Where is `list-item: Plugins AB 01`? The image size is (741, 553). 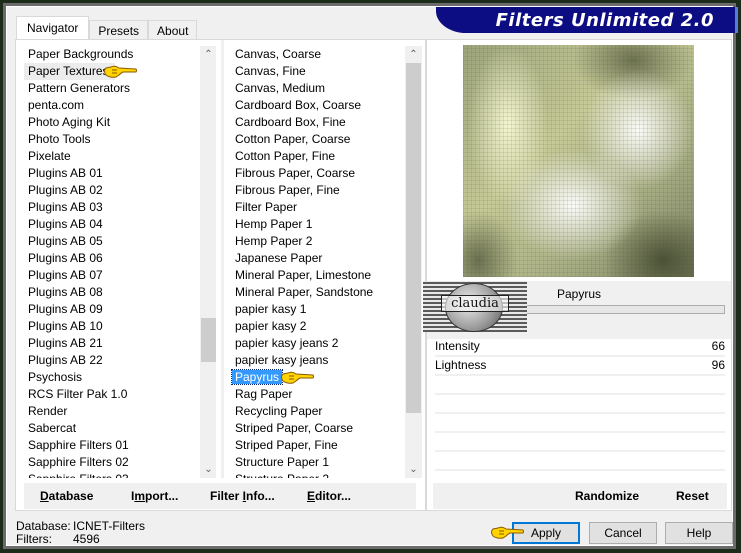
list-item: Plugins AB 01 is located at coordinates (112, 173).